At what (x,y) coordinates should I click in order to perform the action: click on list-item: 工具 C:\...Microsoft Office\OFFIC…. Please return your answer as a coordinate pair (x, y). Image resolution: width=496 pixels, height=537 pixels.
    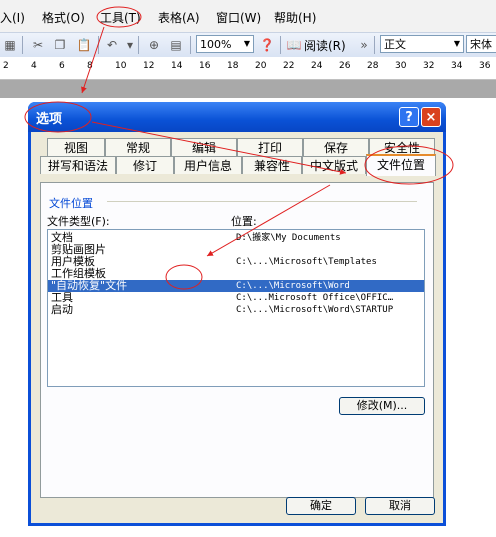
    Looking at the image, I should click on (236, 298).